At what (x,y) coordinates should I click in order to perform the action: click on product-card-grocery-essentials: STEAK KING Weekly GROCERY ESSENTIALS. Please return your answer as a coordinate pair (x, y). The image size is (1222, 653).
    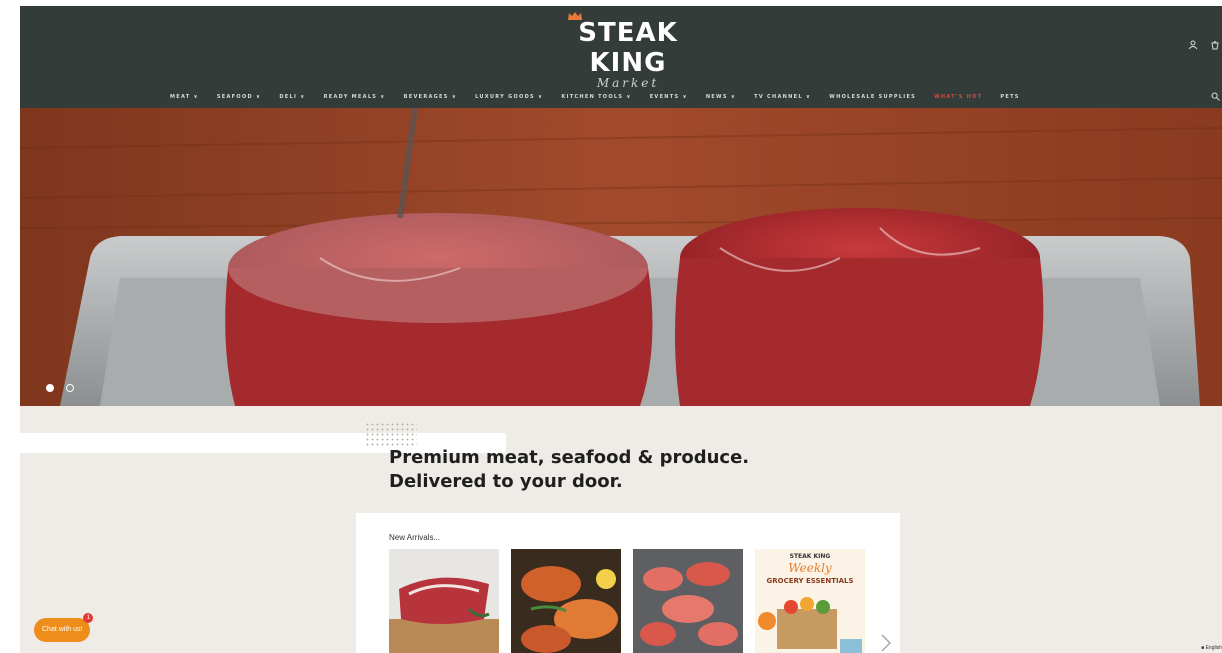
    Looking at the image, I should click on (810, 601).